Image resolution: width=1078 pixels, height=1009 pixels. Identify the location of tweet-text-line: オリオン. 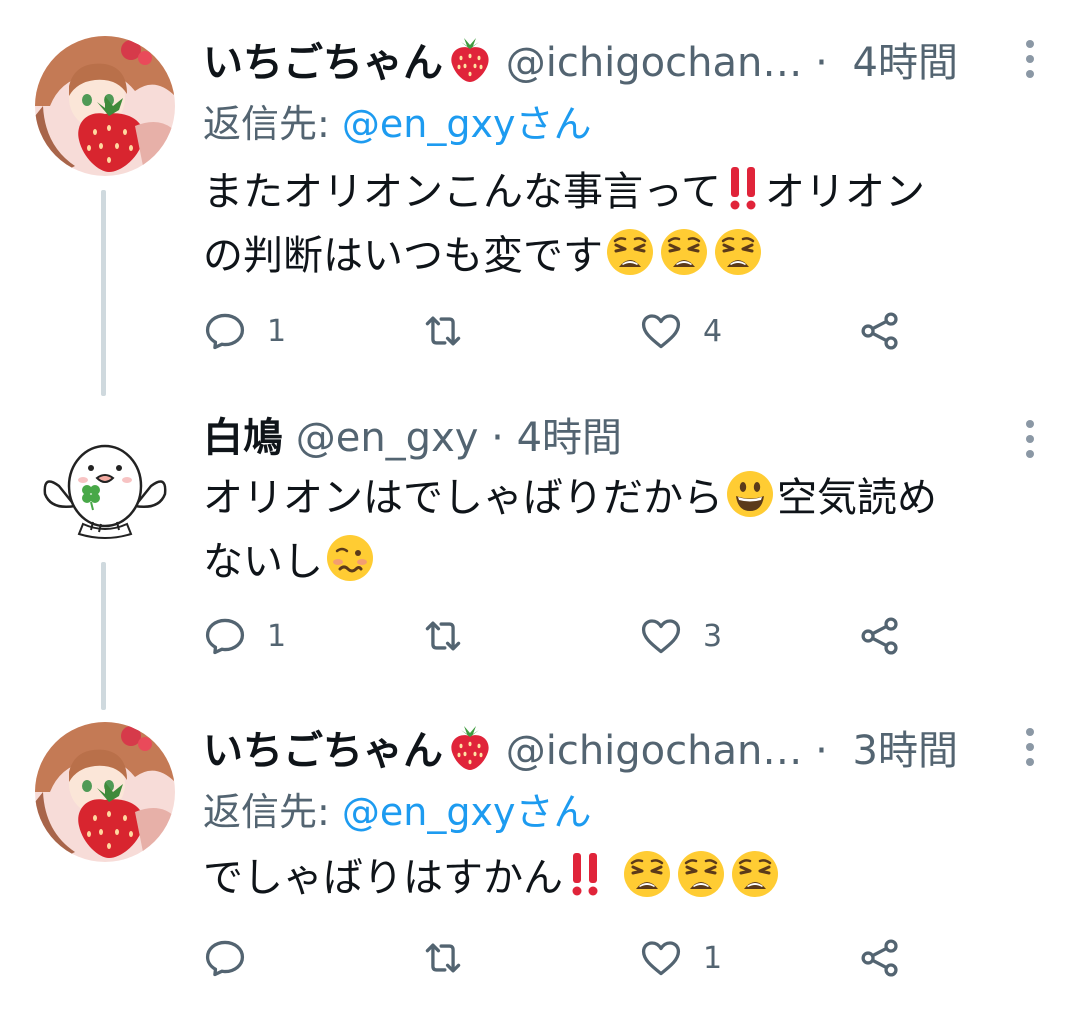
(845, 192).